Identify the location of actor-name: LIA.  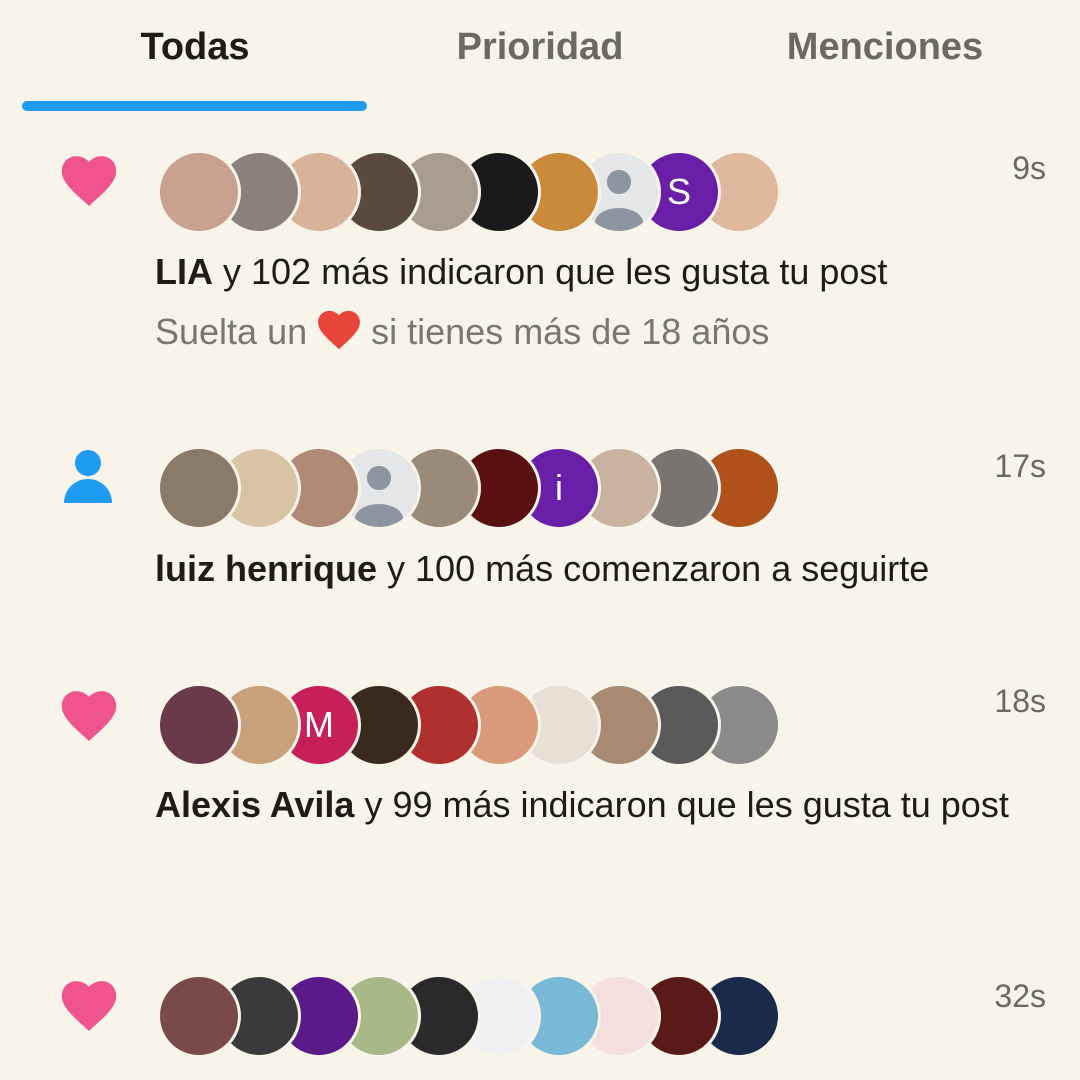
(184, 271).